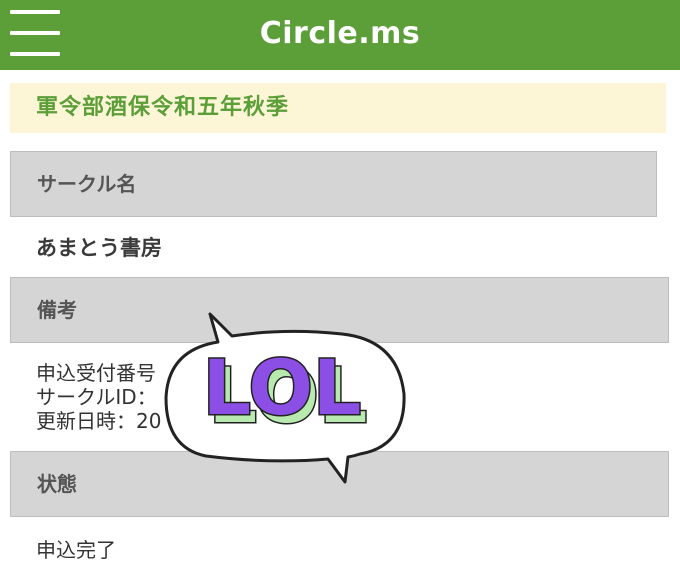 The image size is (680, 572). What do you see at coordinates (282, 387) in the screenshot?
I see `lol-sticker-text: LOL` at bounding box center [282, 387].